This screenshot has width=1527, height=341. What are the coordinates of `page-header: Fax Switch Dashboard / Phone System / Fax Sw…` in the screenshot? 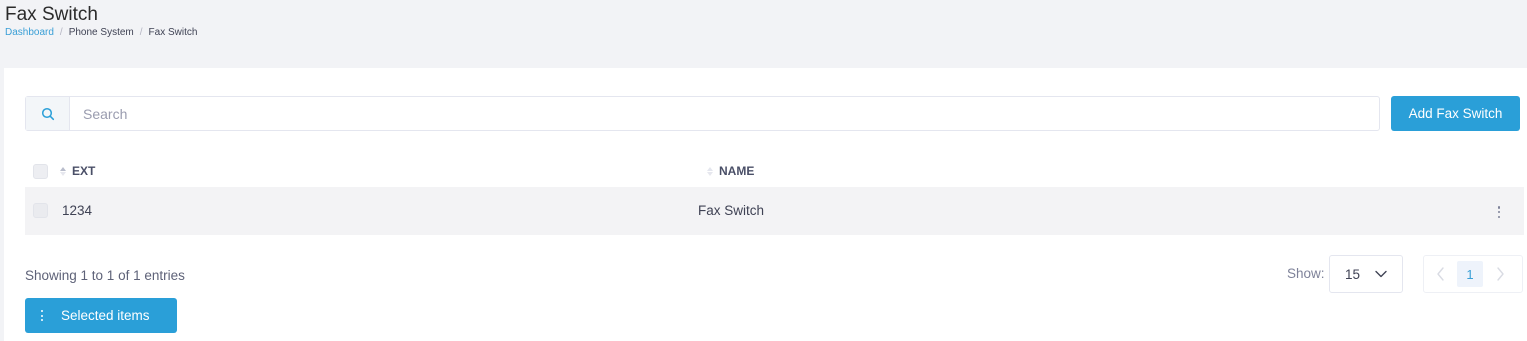 It's located at (101, 22).